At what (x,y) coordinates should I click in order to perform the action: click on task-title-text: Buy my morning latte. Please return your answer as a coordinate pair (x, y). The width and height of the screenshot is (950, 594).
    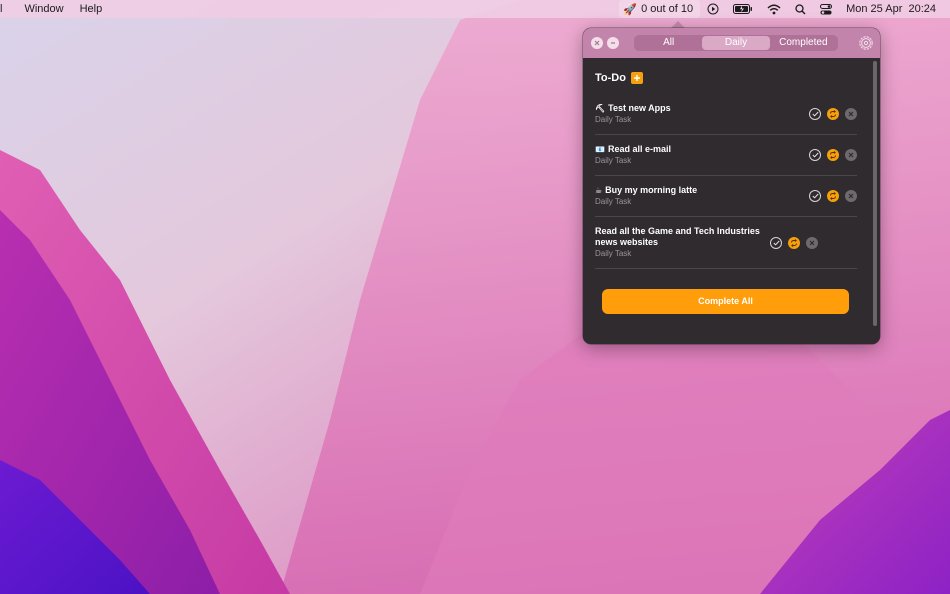
    Looking at the image, I should click on (651, 190).